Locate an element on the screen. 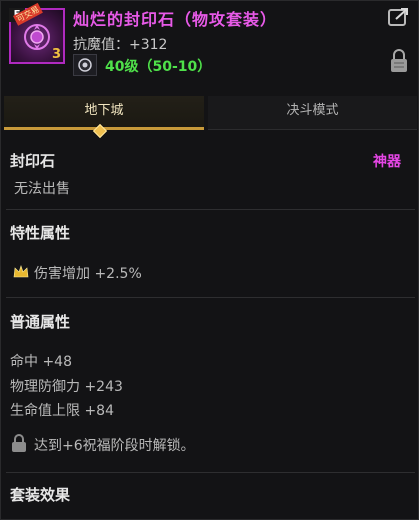 The width and height of the screenshot is (419, 520). item-category: 封印石 is located at coordinates (33, 161).